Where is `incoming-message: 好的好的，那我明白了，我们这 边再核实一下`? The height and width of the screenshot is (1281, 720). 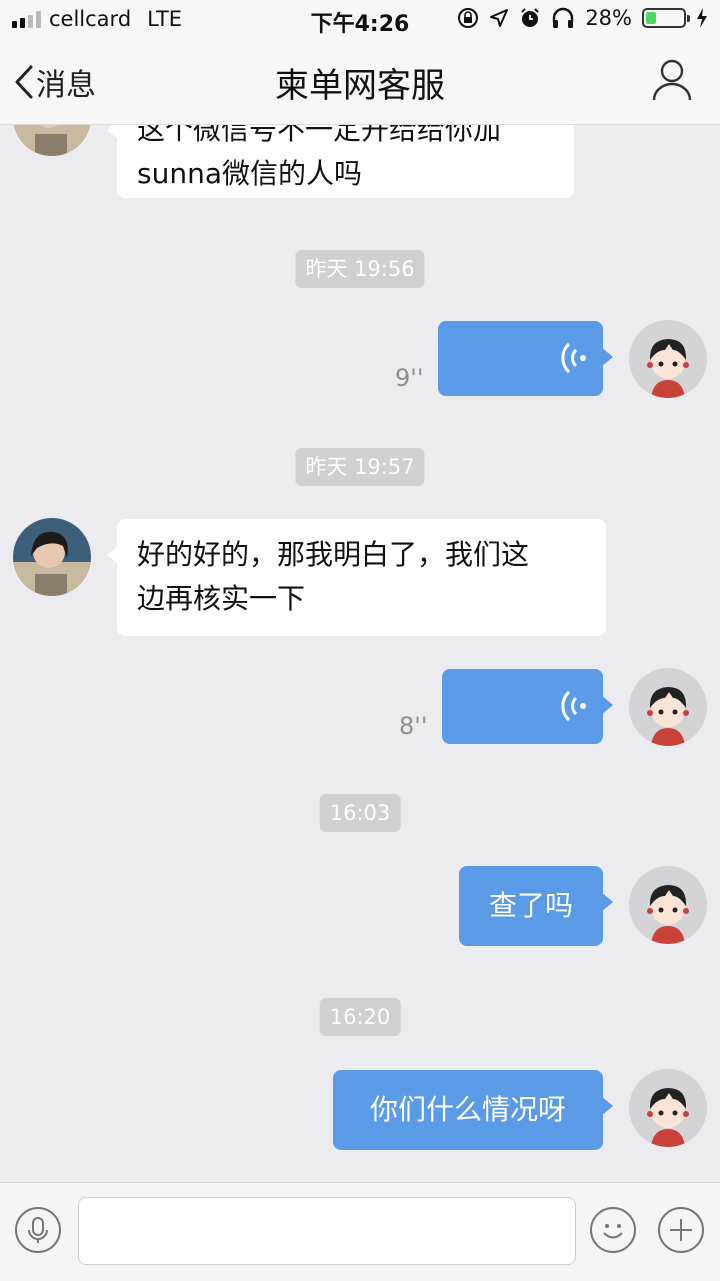
incoming-message: 好的好的，那我明白了，我们这 边再核实一下 is located at coordinates (356, 577).